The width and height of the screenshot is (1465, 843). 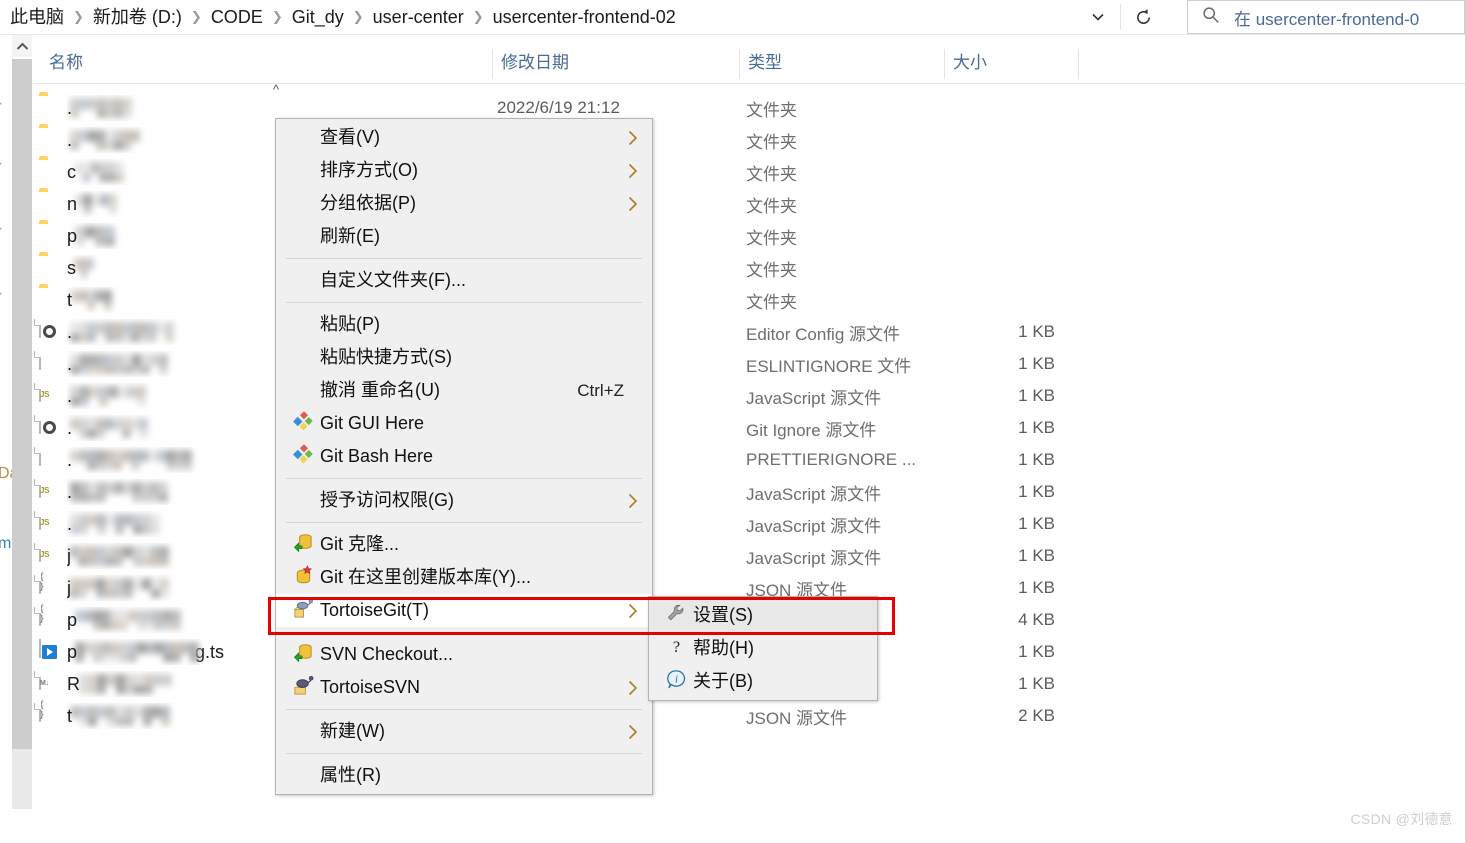 I want to click on svn-checkout-icon, so click(x=303, y=655).